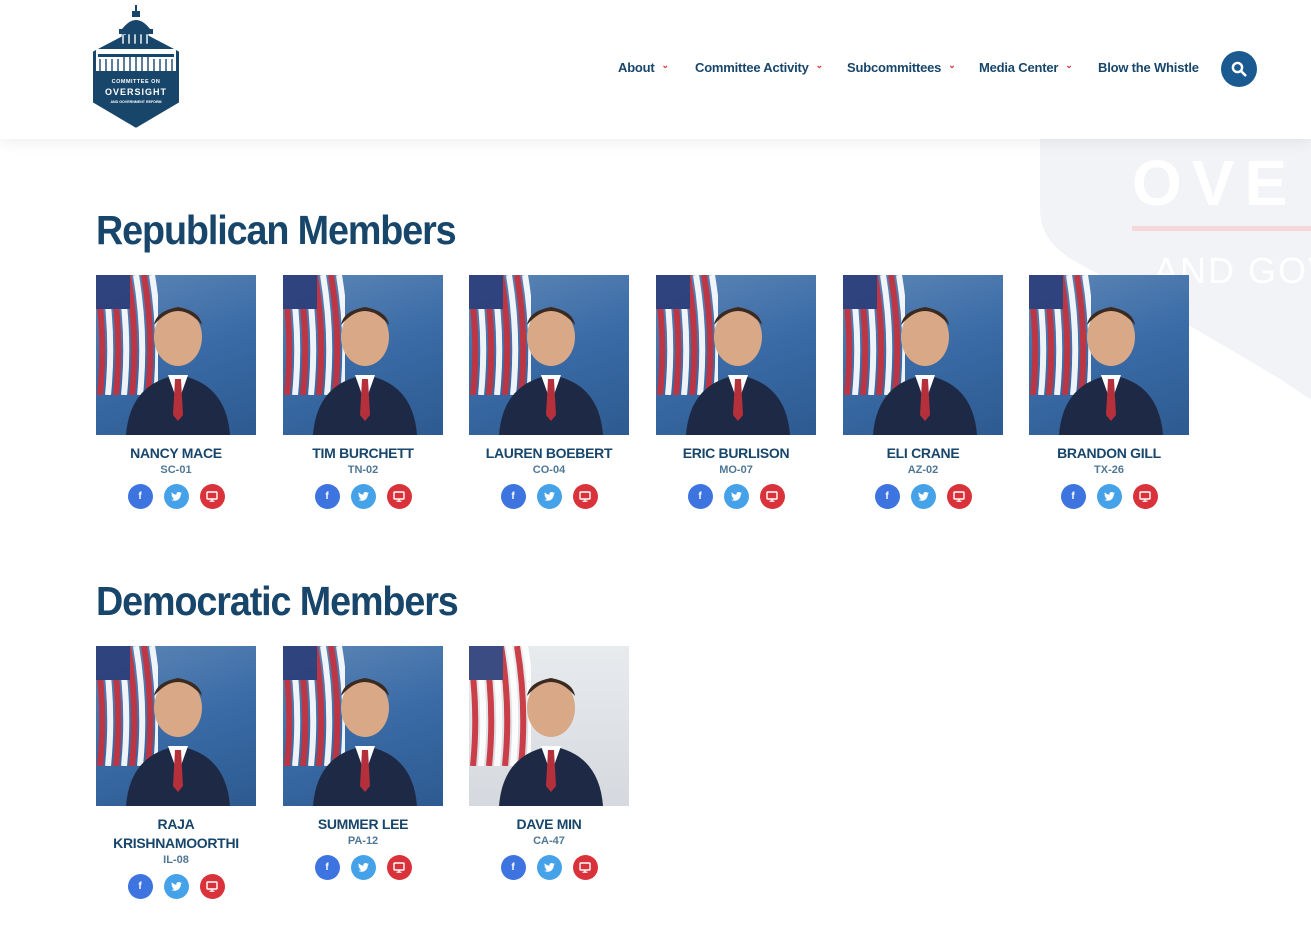  I want to click on member-name: TIM BURCHETT, so click(363, 453).